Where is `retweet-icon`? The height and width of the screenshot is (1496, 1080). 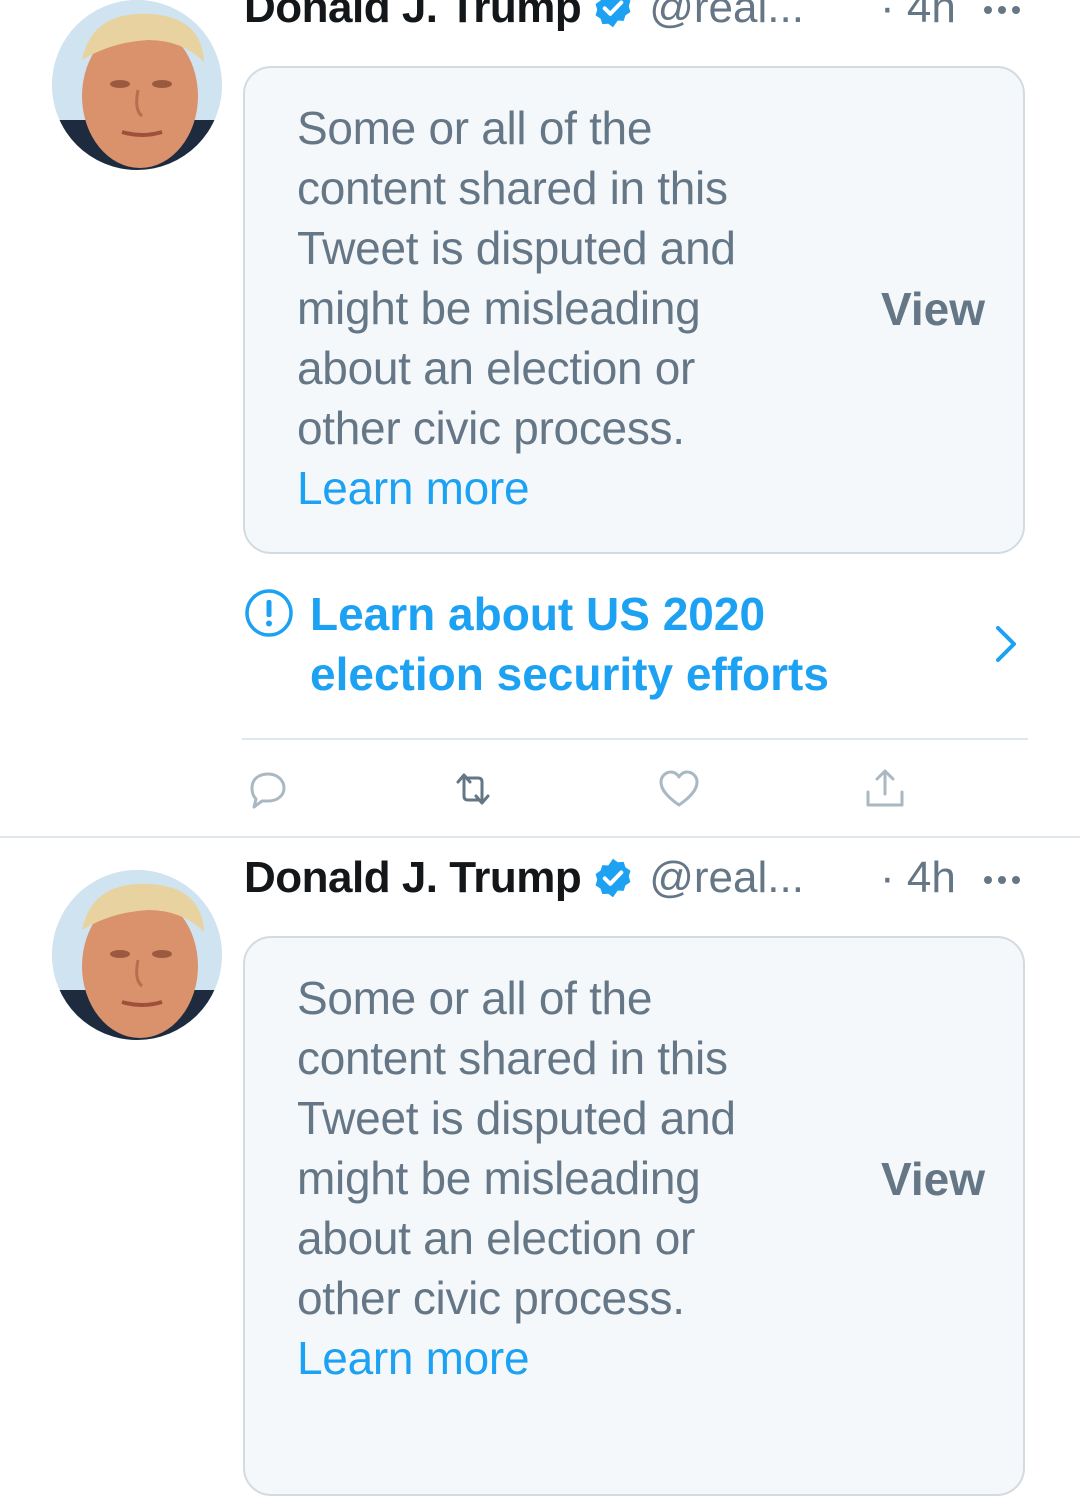
retweet-icon is located at coordinates (473, 789).